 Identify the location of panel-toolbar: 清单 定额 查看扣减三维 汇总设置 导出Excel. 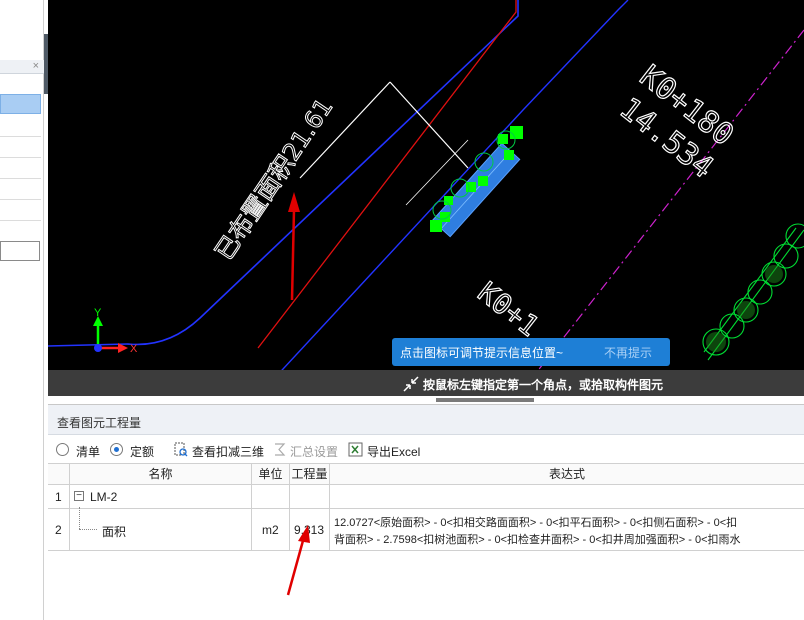
(426, 451).